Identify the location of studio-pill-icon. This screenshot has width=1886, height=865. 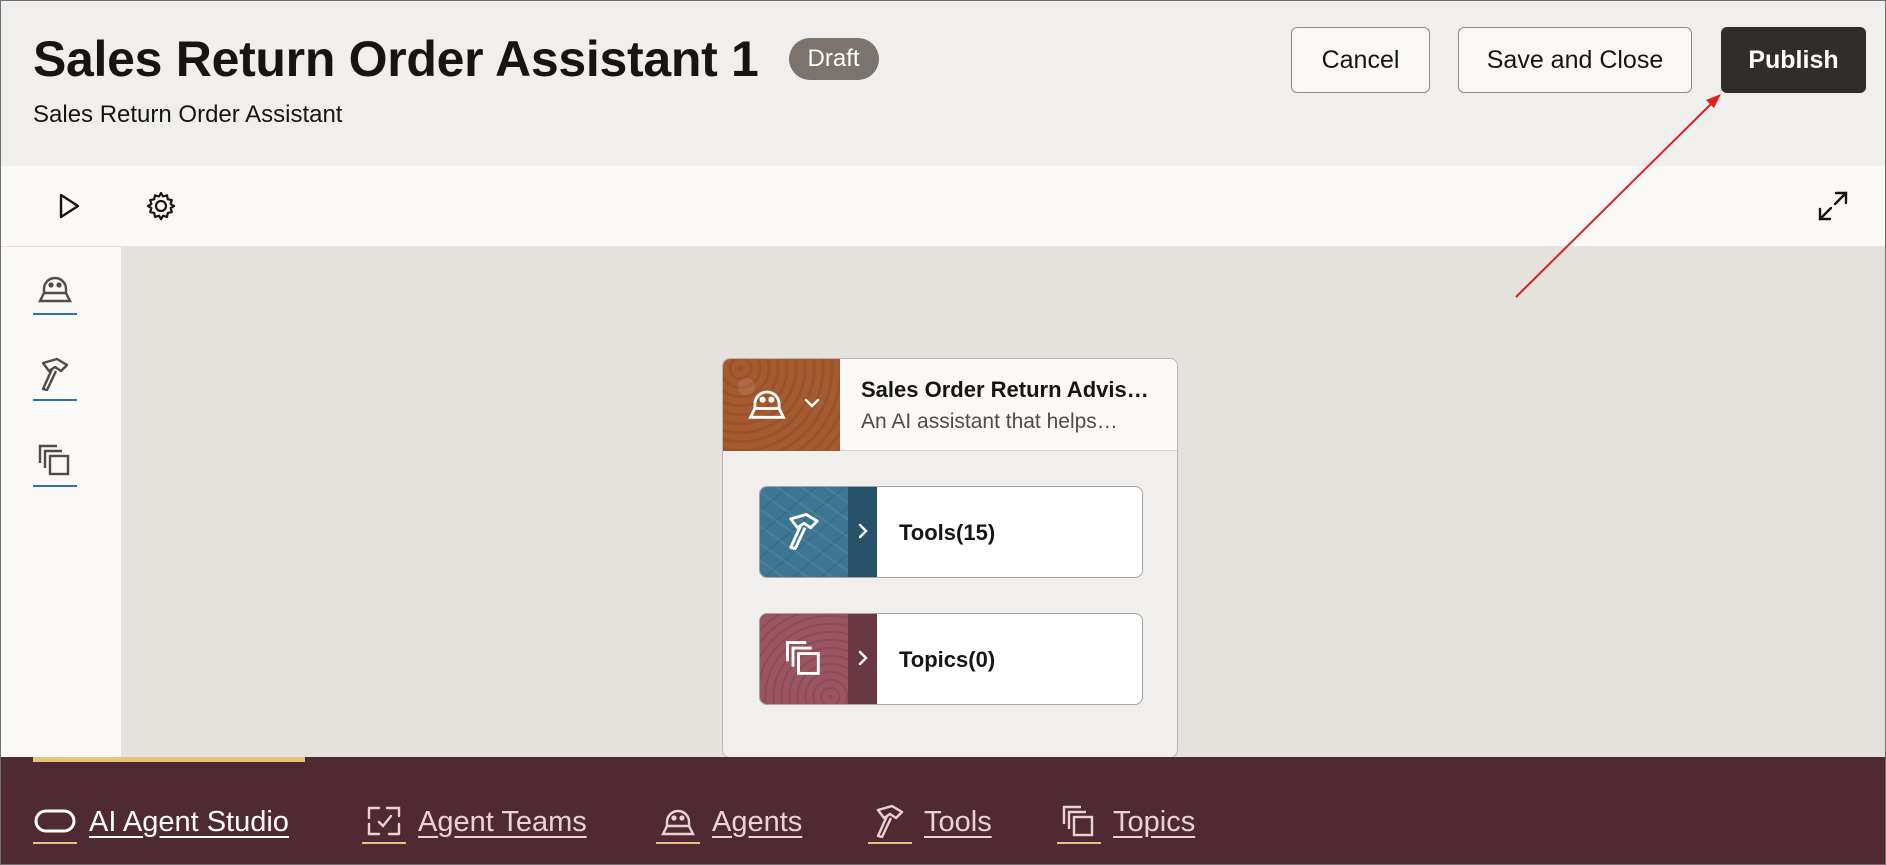
(55, 822).